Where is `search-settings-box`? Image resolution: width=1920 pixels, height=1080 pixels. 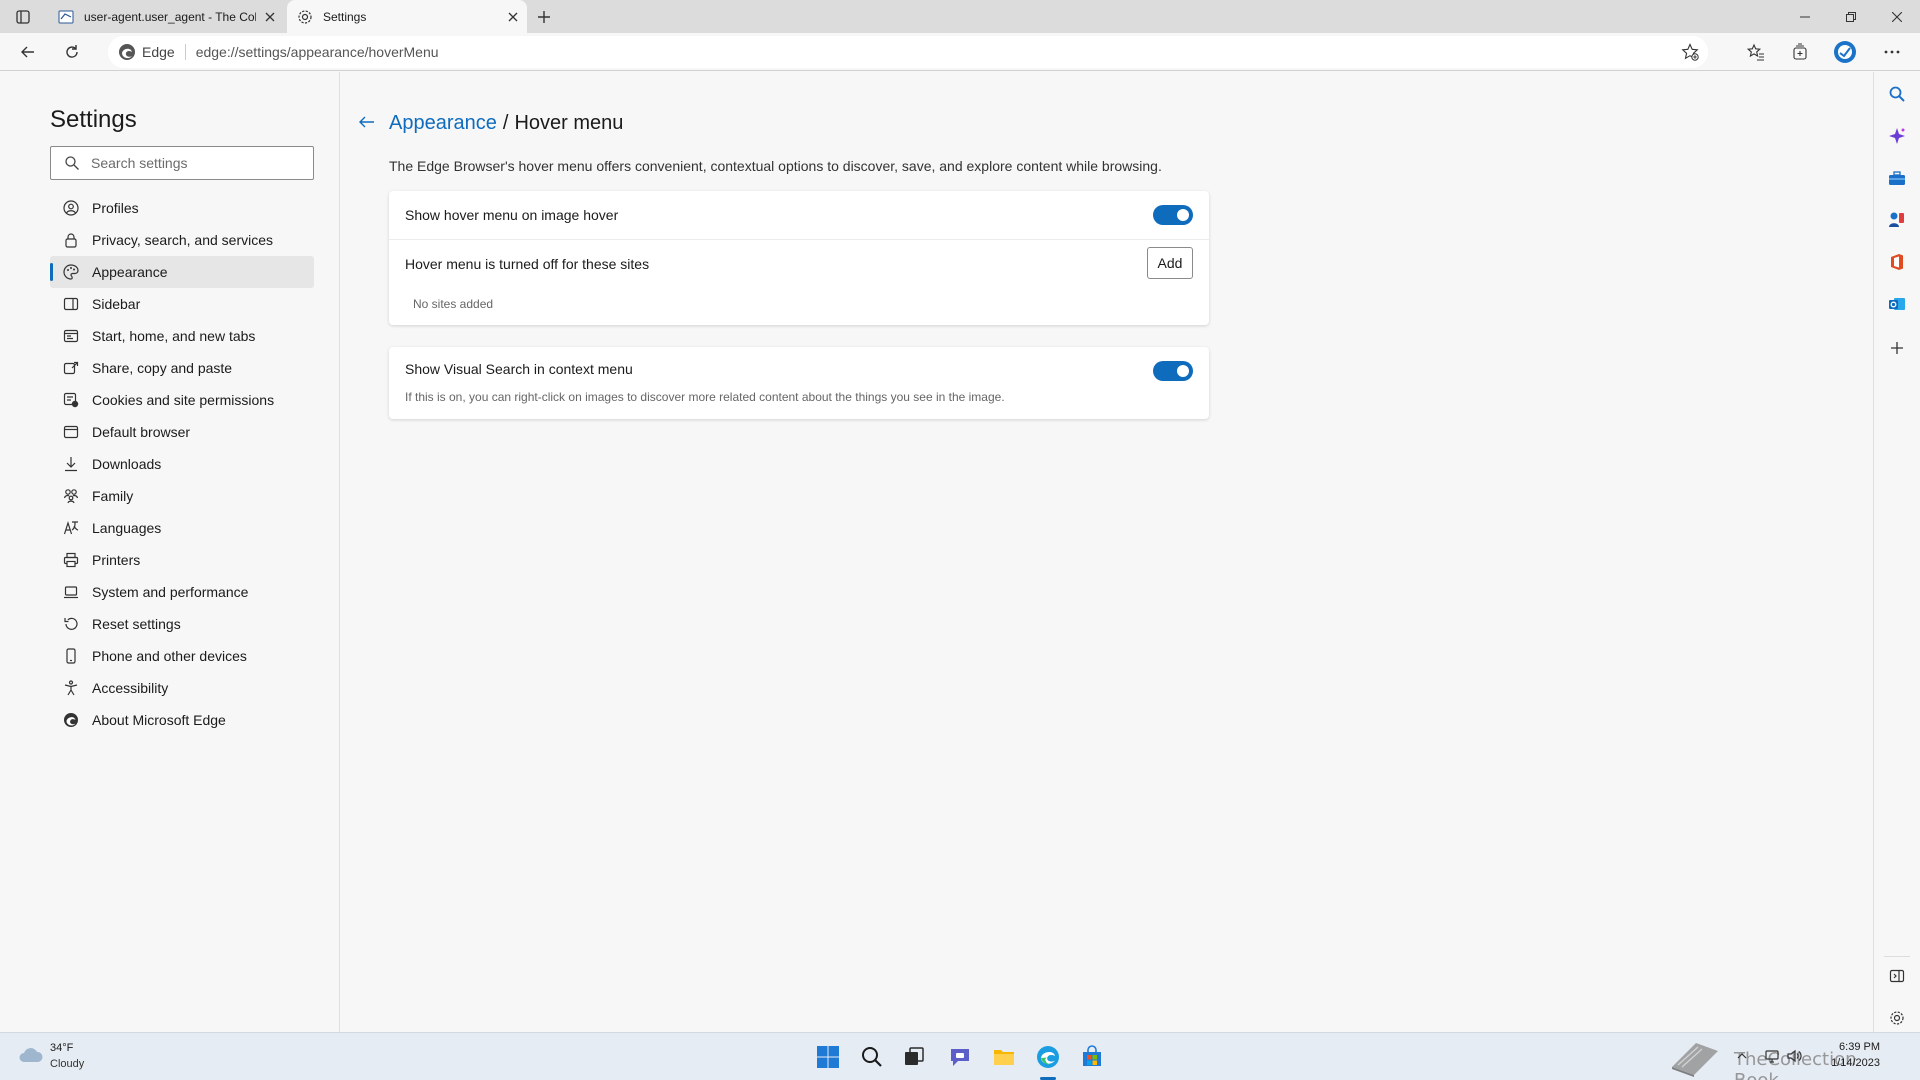
search-settings-box is located at coordinates (182, 163).